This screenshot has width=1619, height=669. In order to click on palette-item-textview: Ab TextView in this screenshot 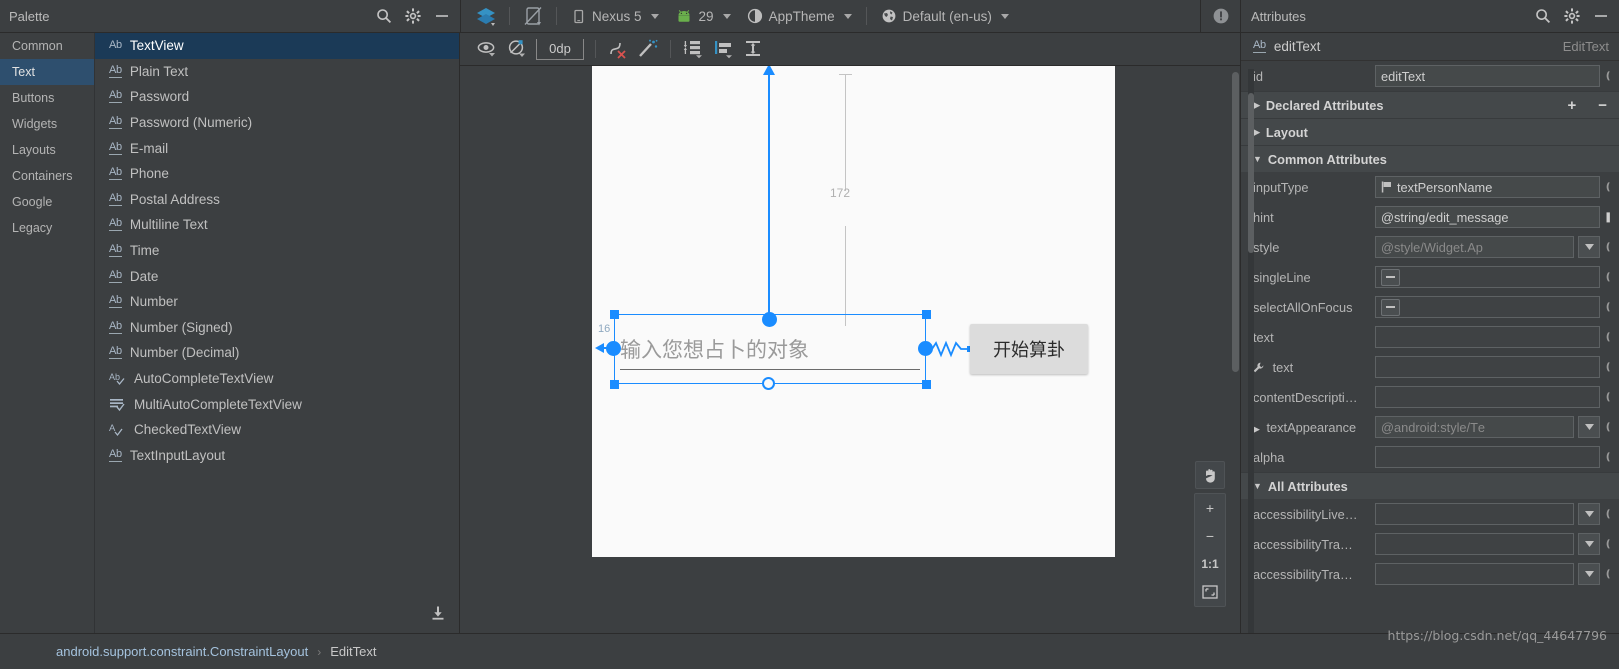, I will do `click(277, 46)`.